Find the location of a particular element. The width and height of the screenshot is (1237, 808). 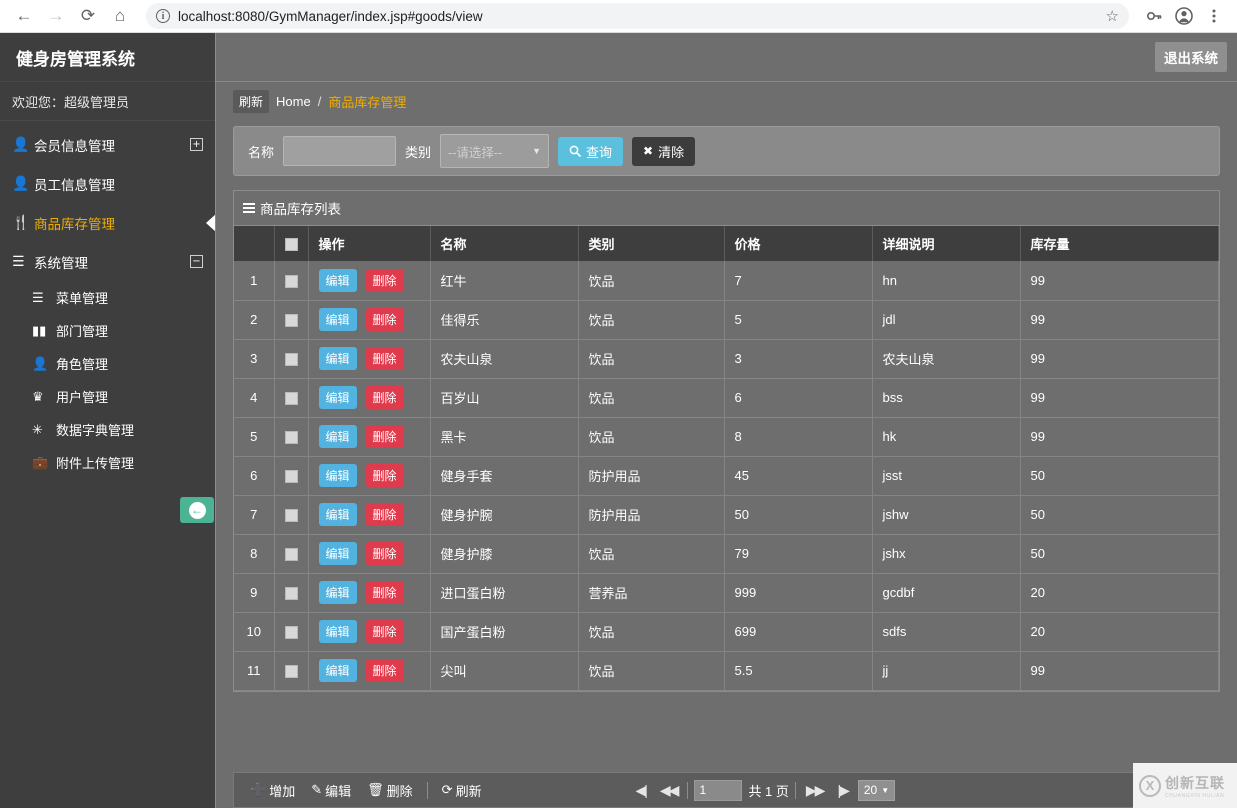

table-row: 6 编辑 删除 健身手套 防护用品 45 jsst 50 is located at coordinates (726, 476).